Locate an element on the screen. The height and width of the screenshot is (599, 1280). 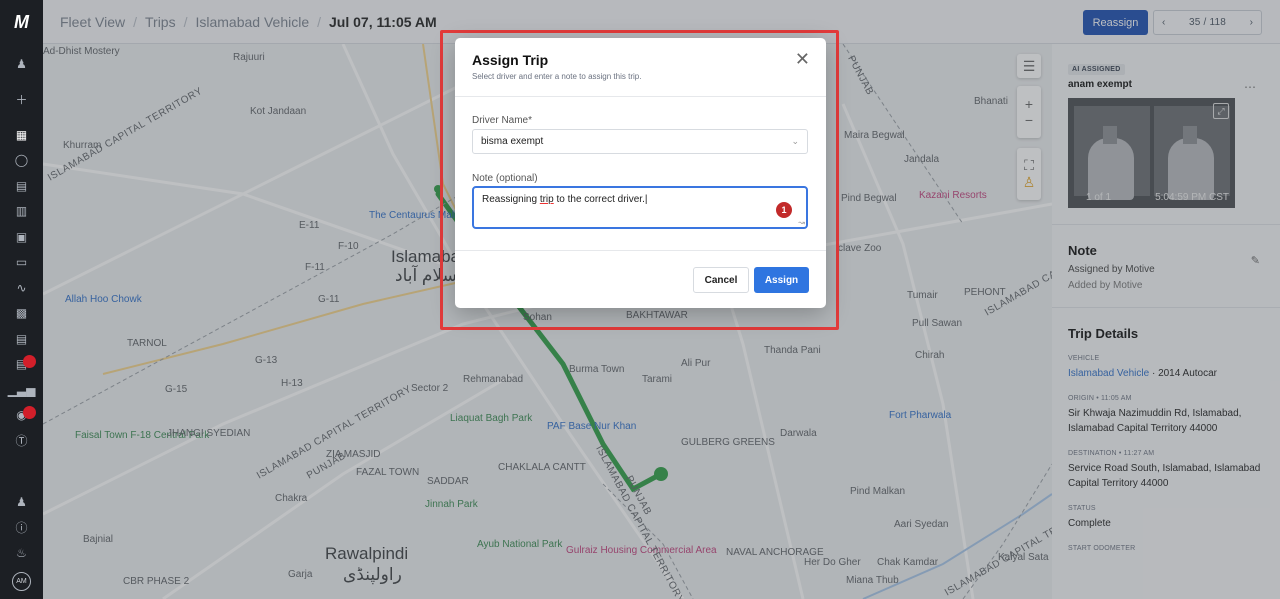
card-icon: ▭ is located at coordinates (21, 263).